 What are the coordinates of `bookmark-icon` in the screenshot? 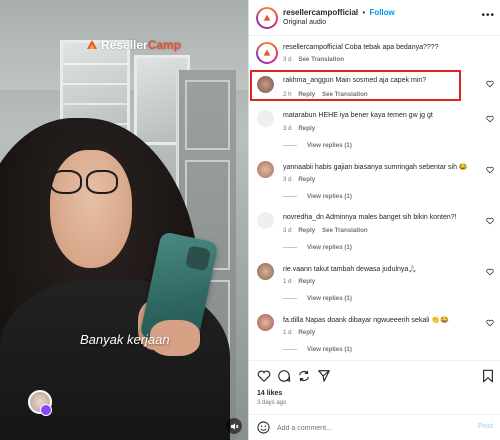 It's located at (488, 376).